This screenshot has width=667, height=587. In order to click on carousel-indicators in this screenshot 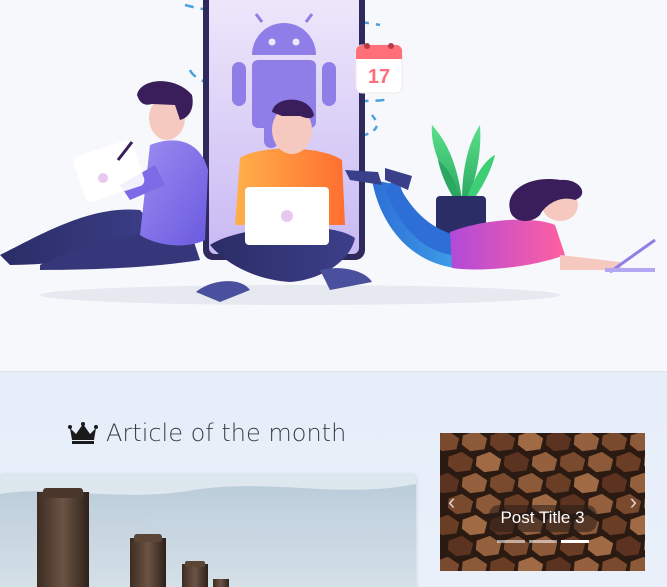, I will do `click(542, 541)`.